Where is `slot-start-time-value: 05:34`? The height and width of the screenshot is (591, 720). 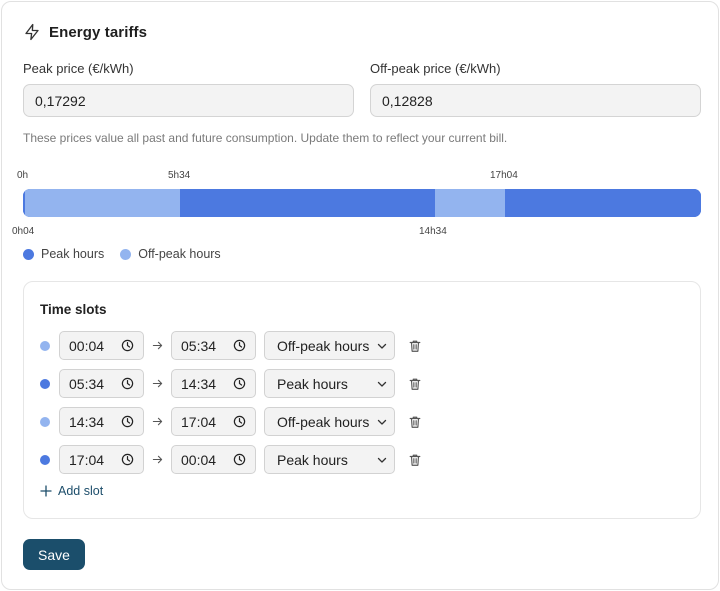 slot-start-time-value: 05:34 is located at coordinates (87, 383).